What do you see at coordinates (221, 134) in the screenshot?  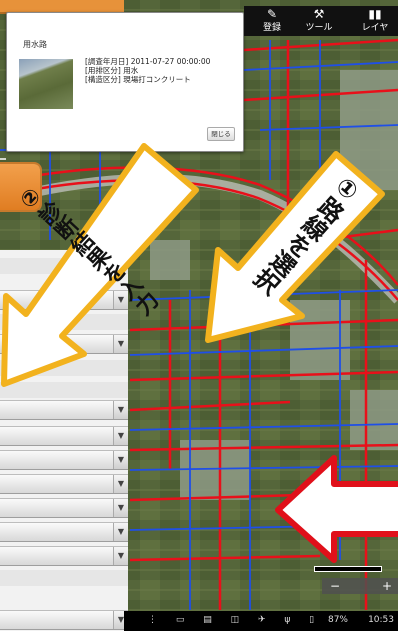 I see `close-button: 閉じる` at bounding box center [221, 134].